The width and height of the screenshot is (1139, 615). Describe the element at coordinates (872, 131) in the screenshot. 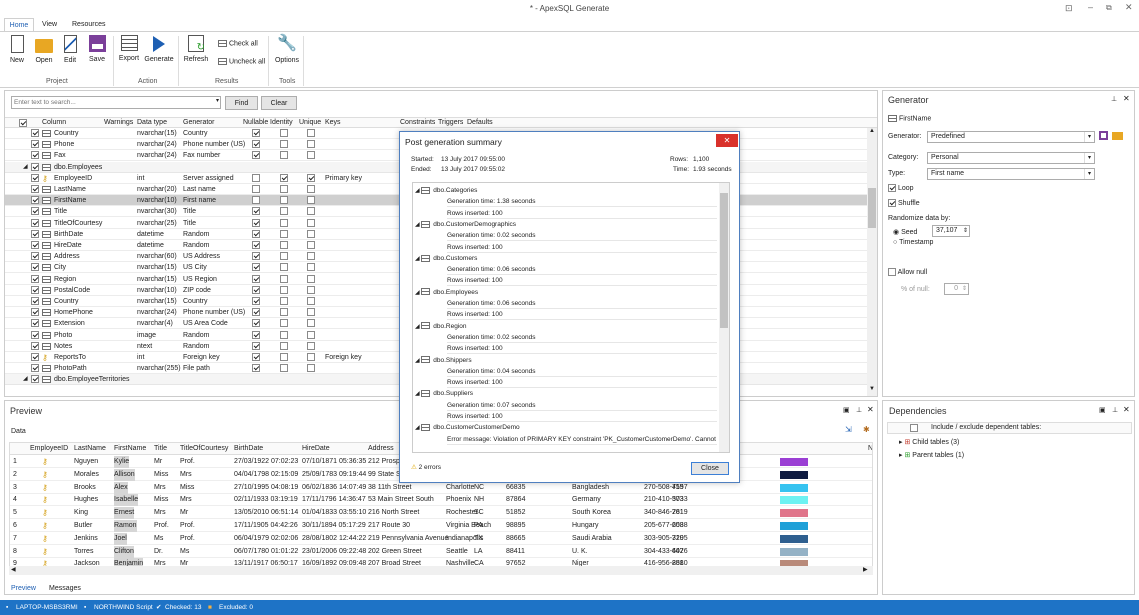

I see `scroll-up-icon: ▲` at that location.